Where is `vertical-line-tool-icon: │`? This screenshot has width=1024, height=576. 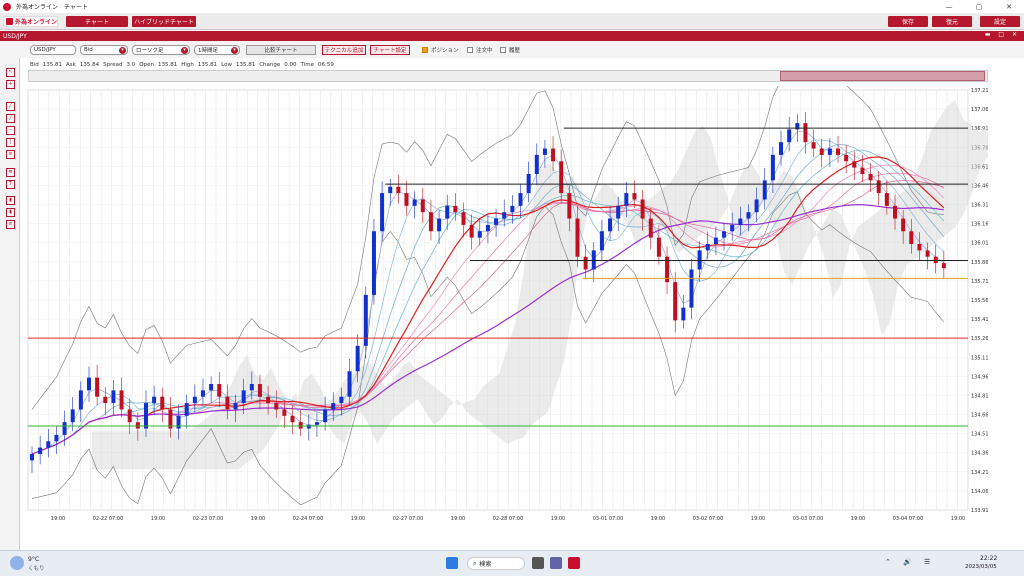
vertical-line-tool-icon: │ is located at coordinates (10, 142).